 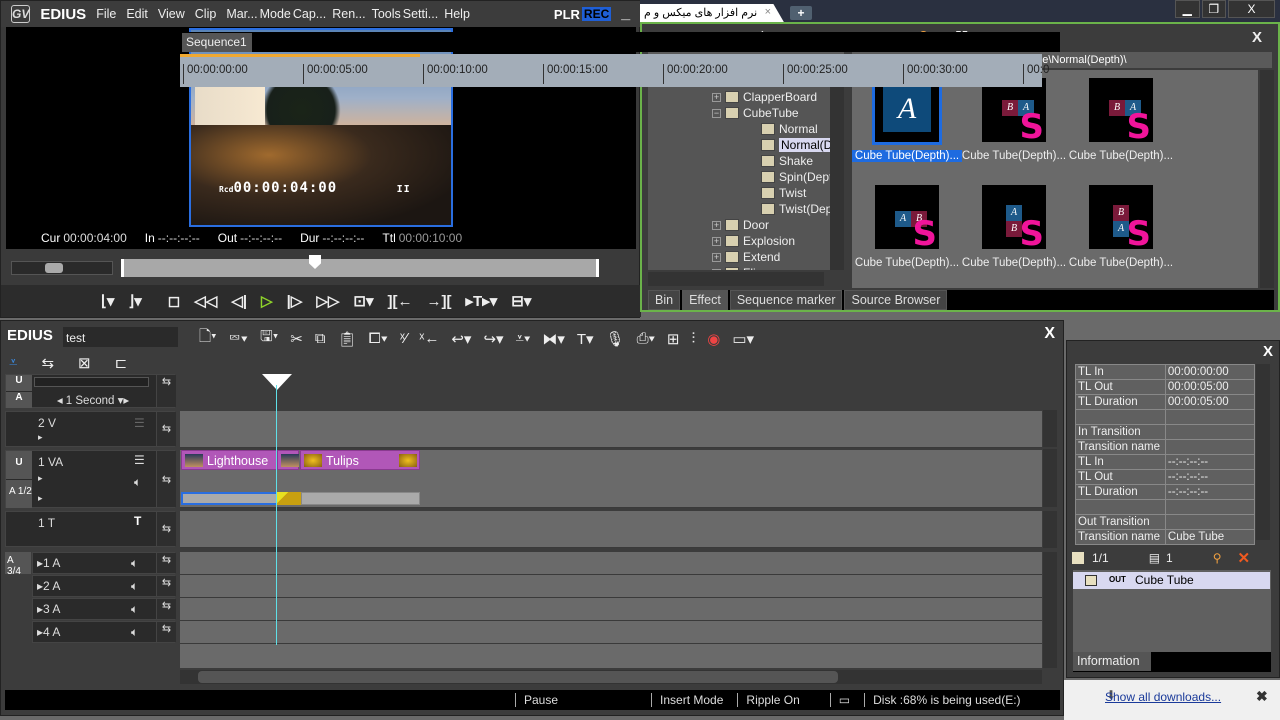 What do you see at coordinates (217, 42) in the screenshot?
I see `sequence-tab: Sequence1` at bounding box center [217, 42].